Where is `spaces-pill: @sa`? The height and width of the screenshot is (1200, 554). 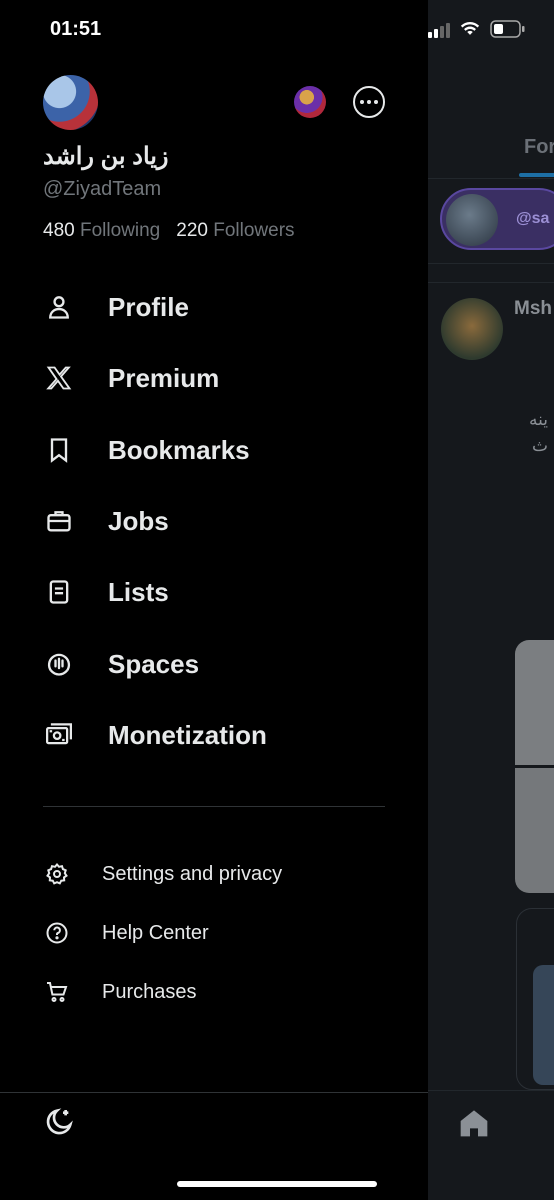
spaces-pill: @sa is located at coordinates (497, 219).